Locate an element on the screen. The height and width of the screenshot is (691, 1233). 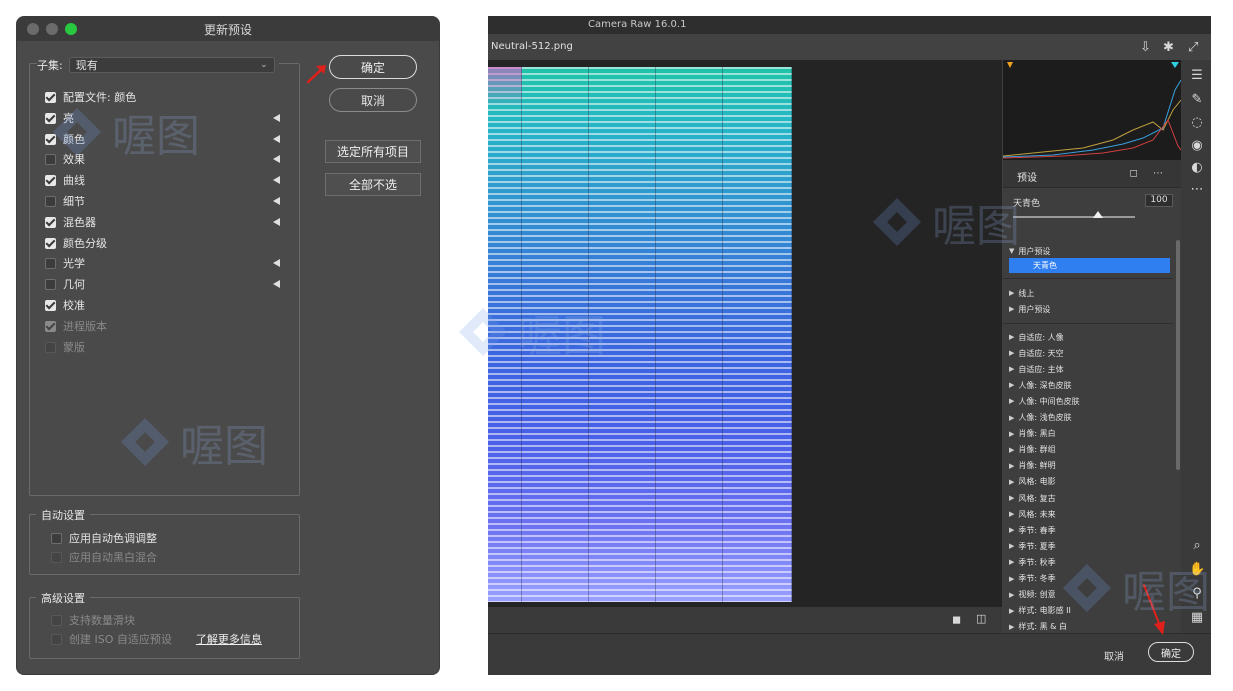
preset-item: ▶ 肖像: 黑白 is located at coordinates (1032, 434).